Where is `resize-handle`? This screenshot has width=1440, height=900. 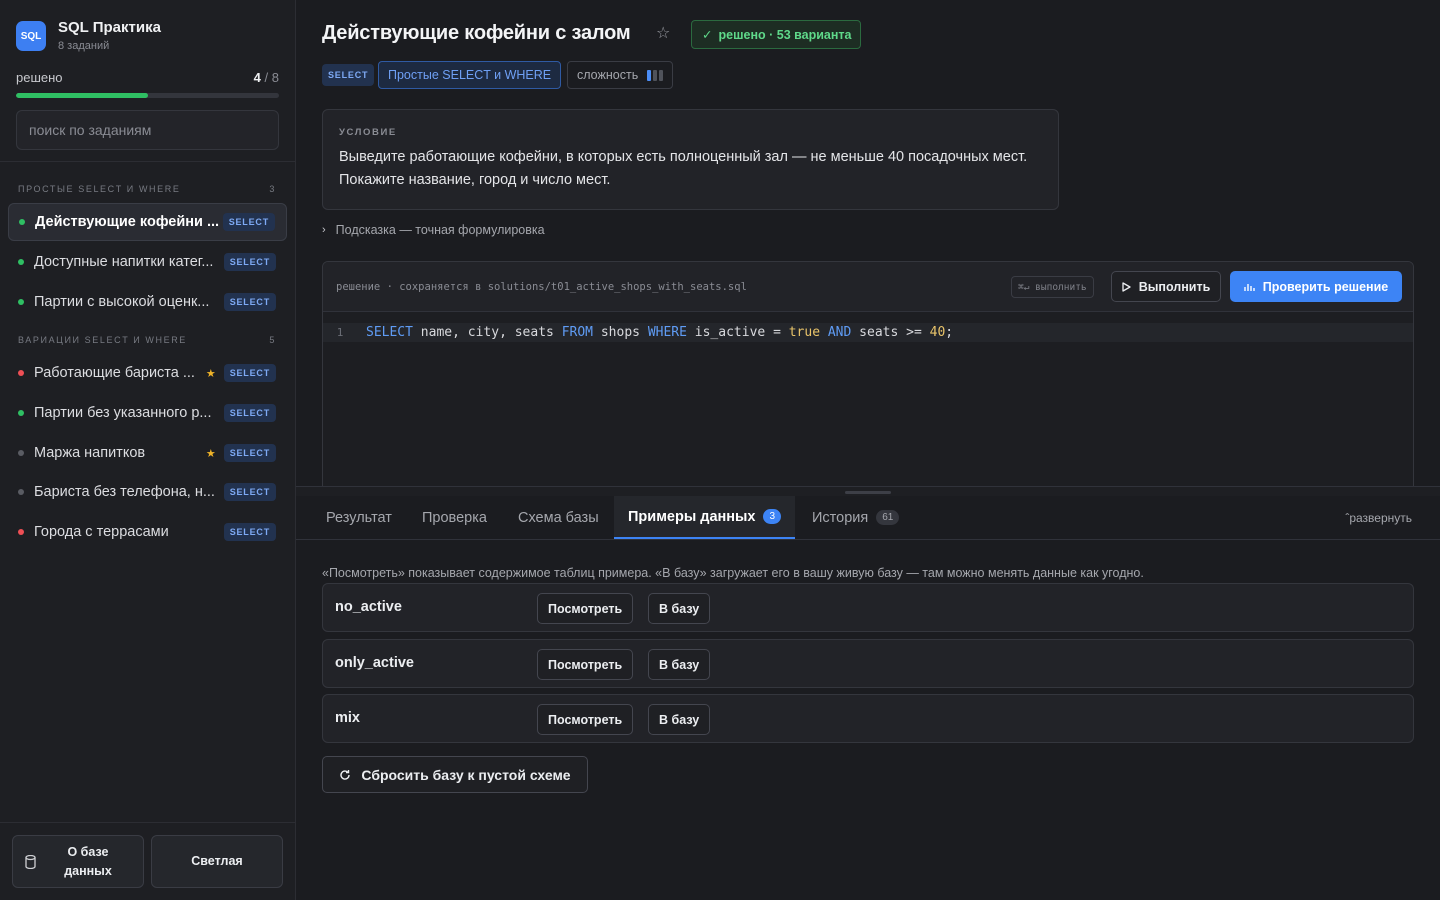
resize-handle is located at coordinates (868, 492).